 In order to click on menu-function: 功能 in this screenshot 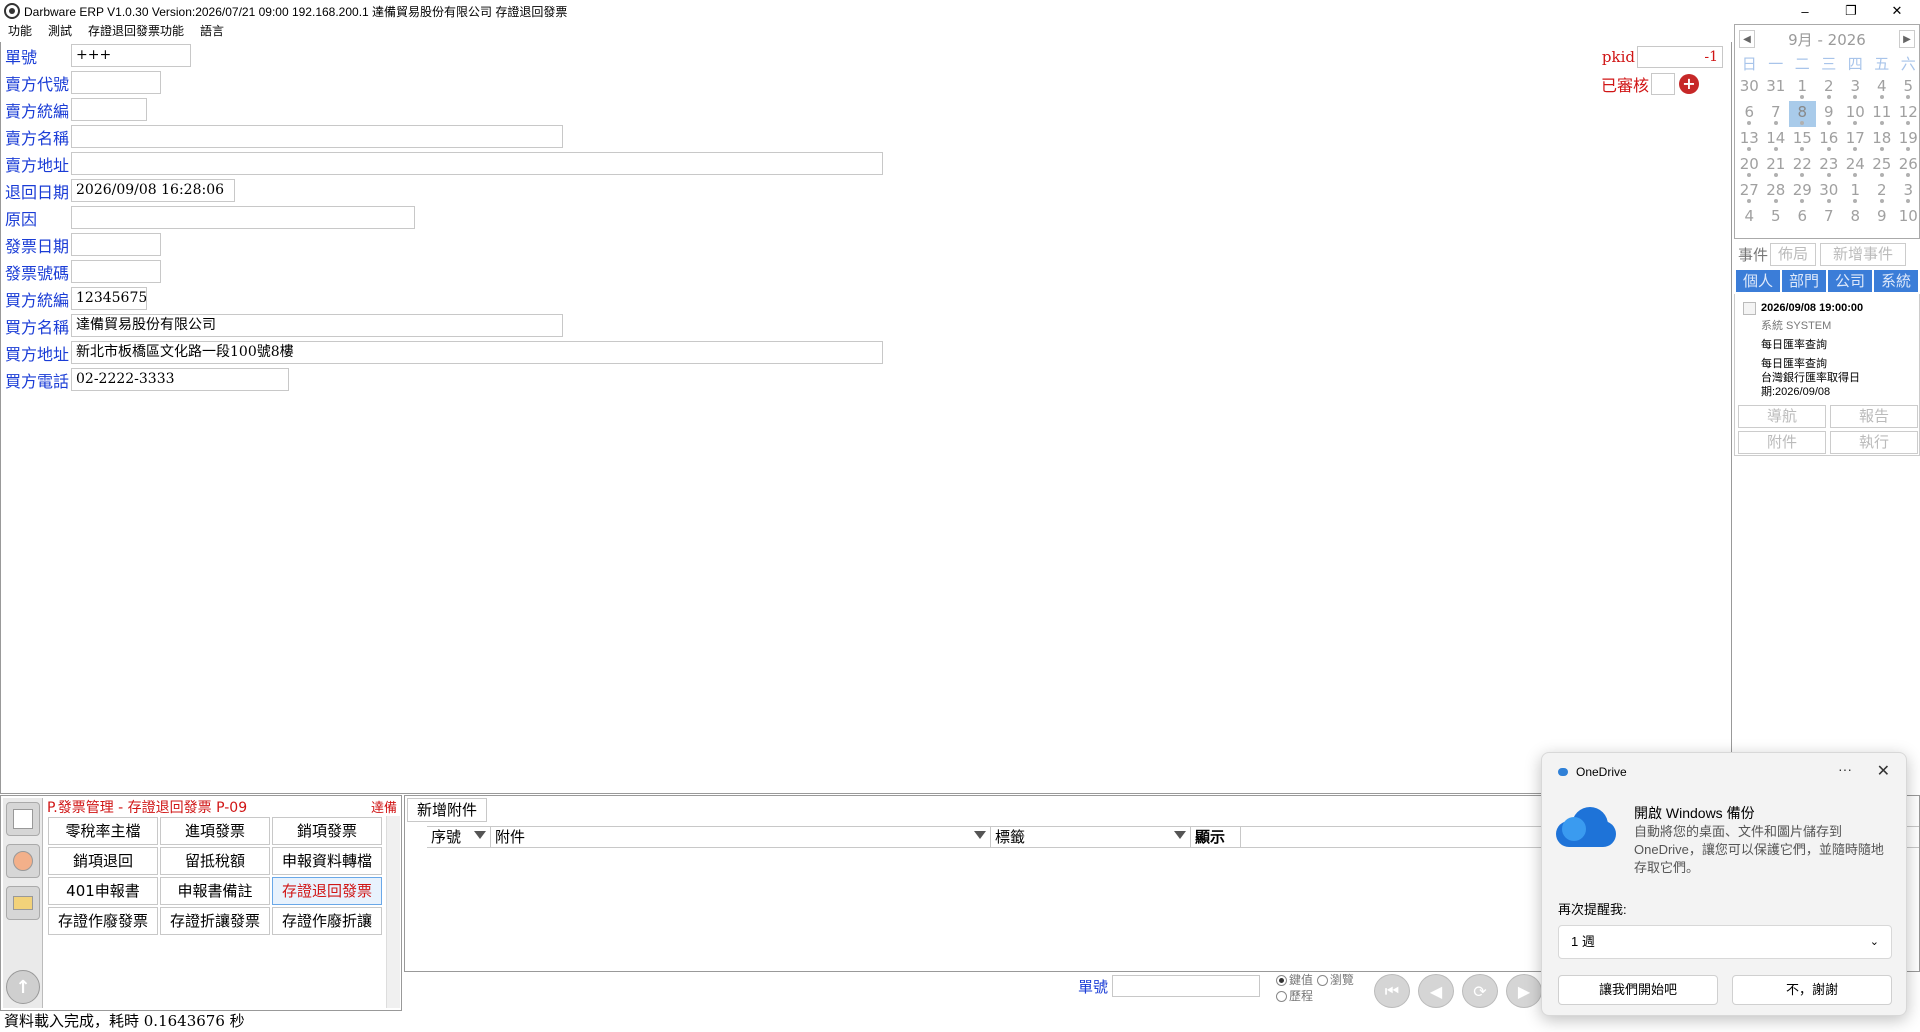, I will do `click(20, 31)`.